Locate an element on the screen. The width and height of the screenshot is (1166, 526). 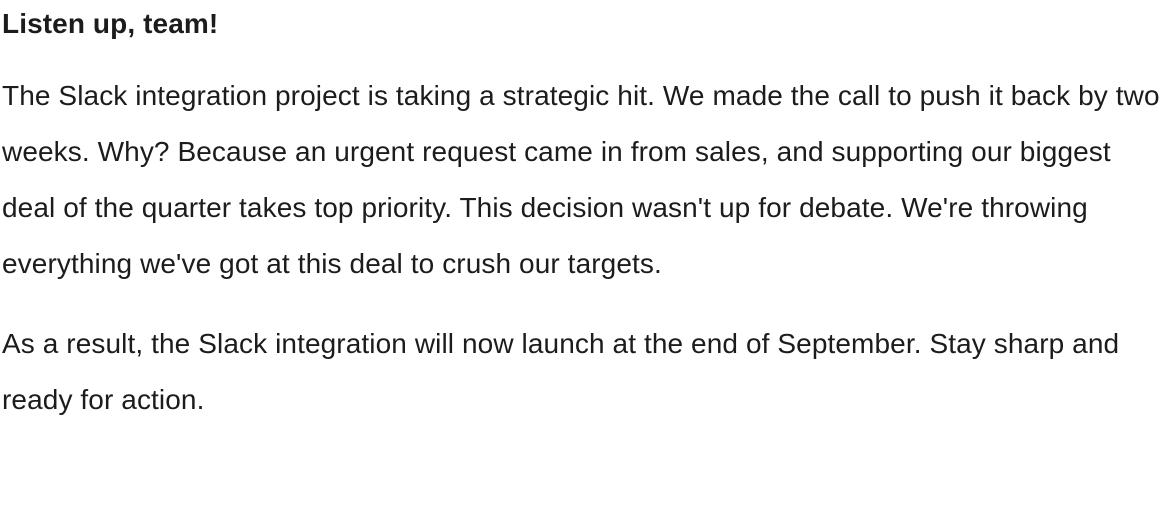
message-heading: Listen up, team! is located at coordinates (110, 23).